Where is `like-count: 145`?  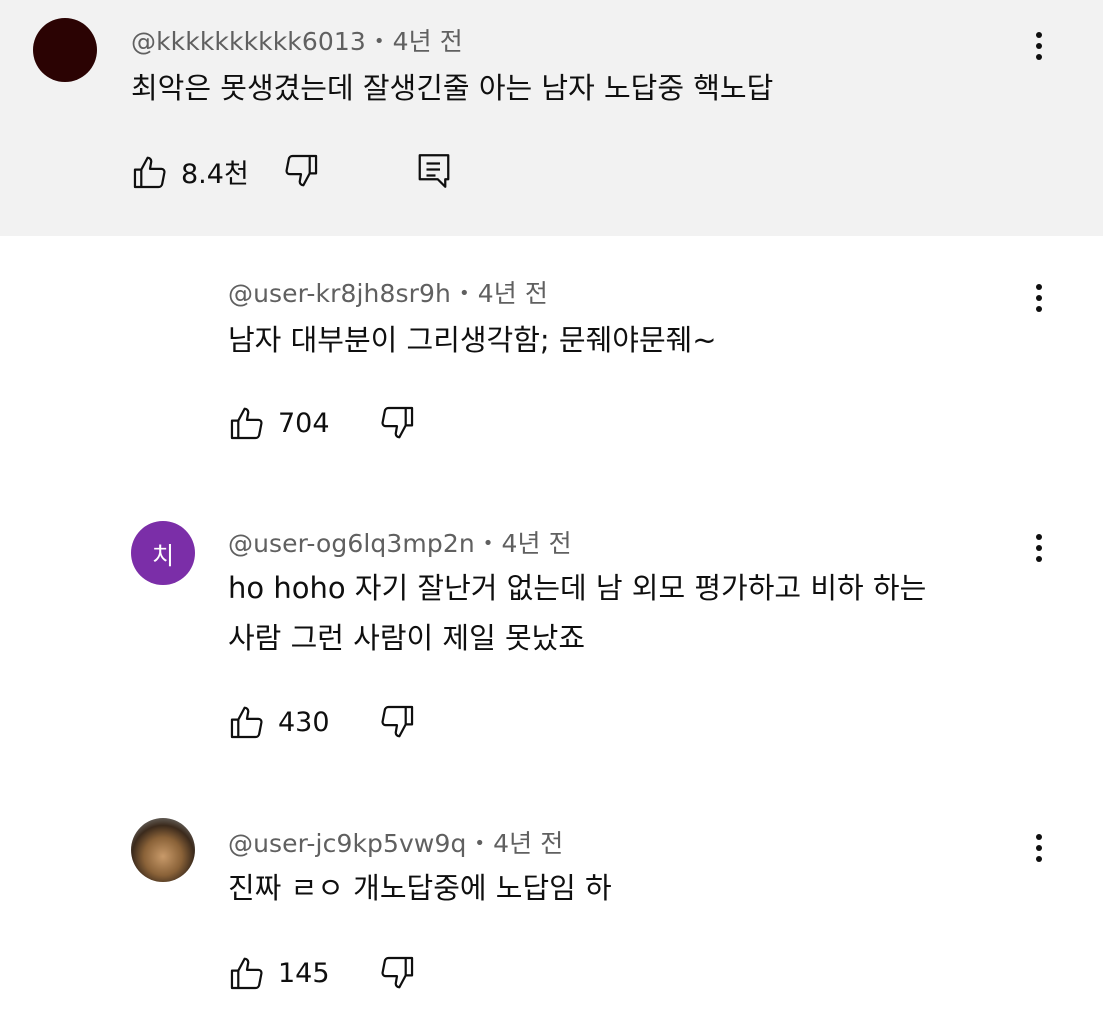
like-count: 145 is located at coordinates (304, 973).